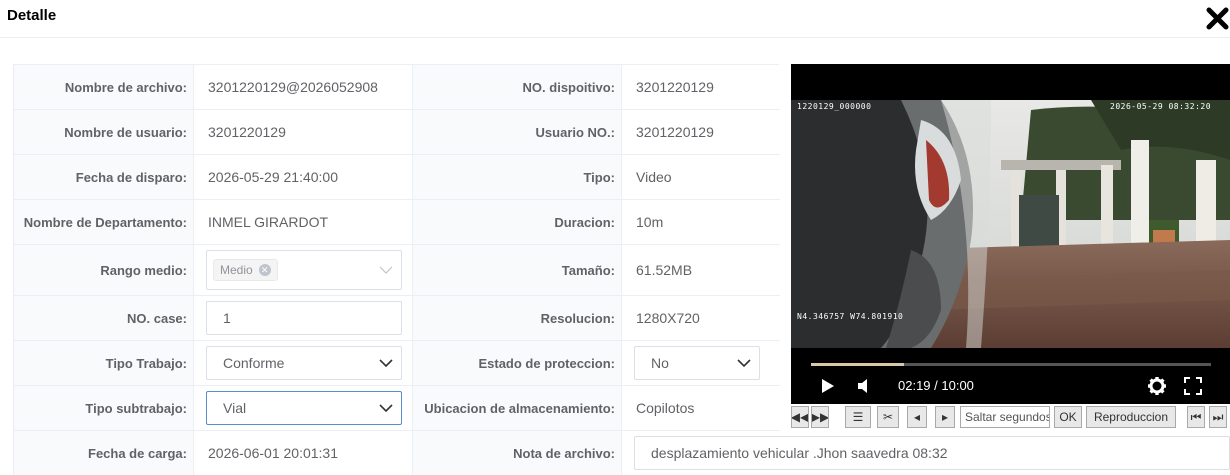 This screenshot has height=475, width=1230. I want to click on label-work-type: Tipo Trabajo:, so click(104, 363).